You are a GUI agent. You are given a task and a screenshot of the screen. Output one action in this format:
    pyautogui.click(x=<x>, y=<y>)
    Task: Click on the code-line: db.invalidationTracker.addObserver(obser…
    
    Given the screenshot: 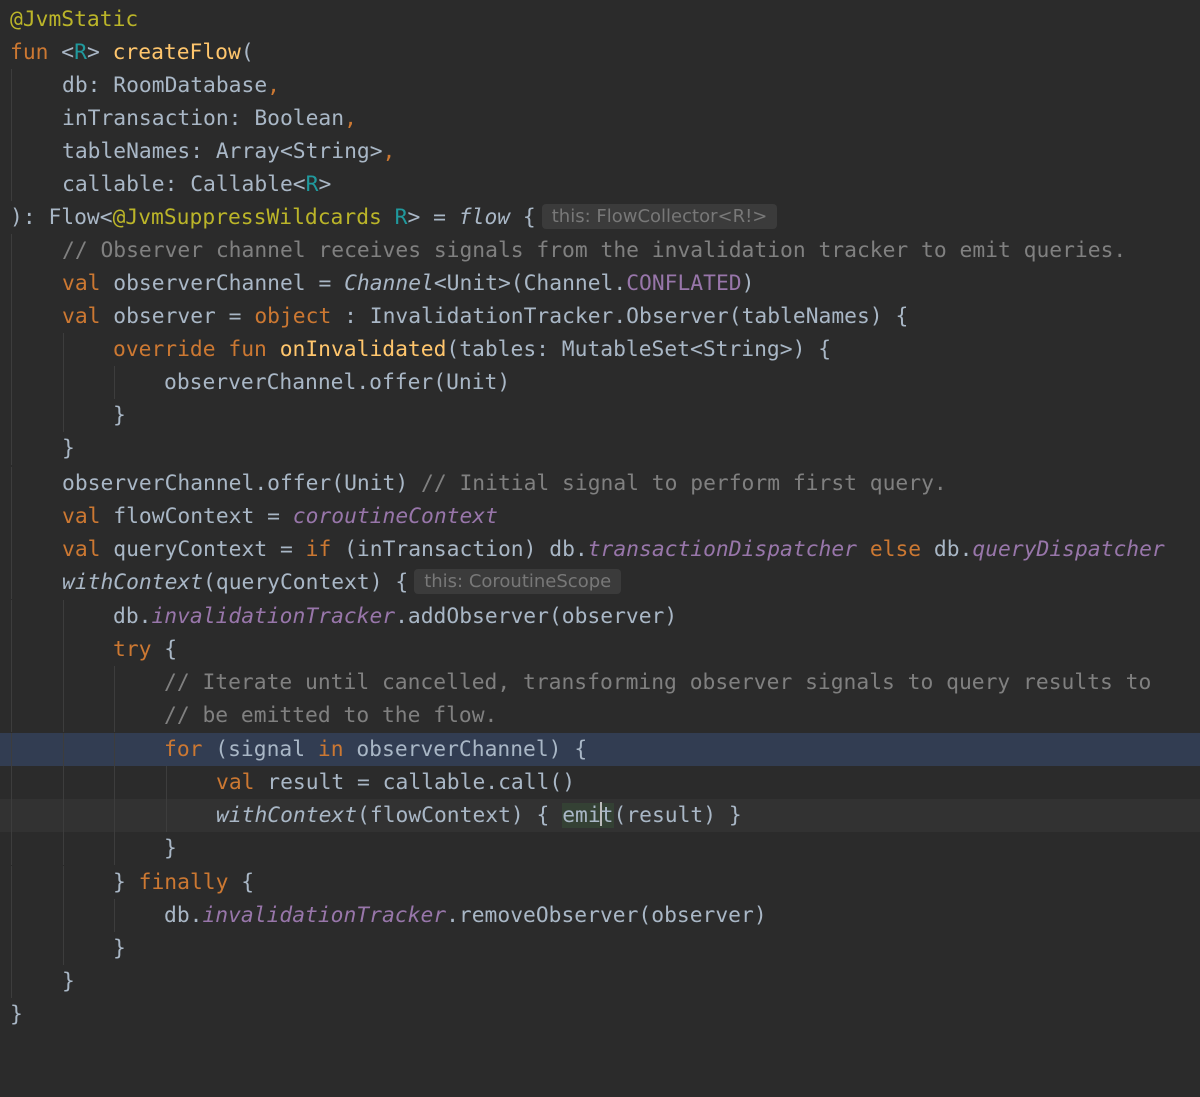 What is the action you would take?
    pyautogui.click(x=600, y=616)
    